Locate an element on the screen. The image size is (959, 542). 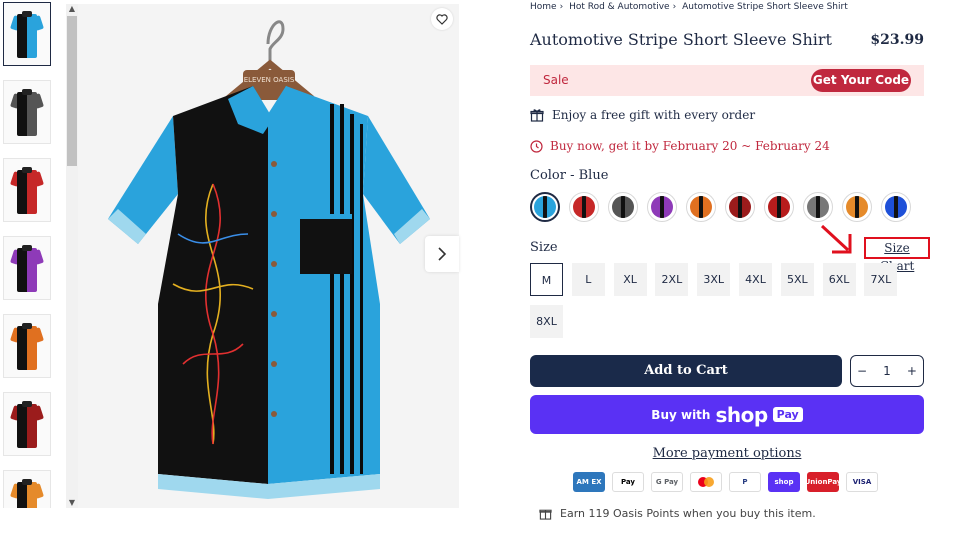
size-option: L is located at coordinates (588, 279).